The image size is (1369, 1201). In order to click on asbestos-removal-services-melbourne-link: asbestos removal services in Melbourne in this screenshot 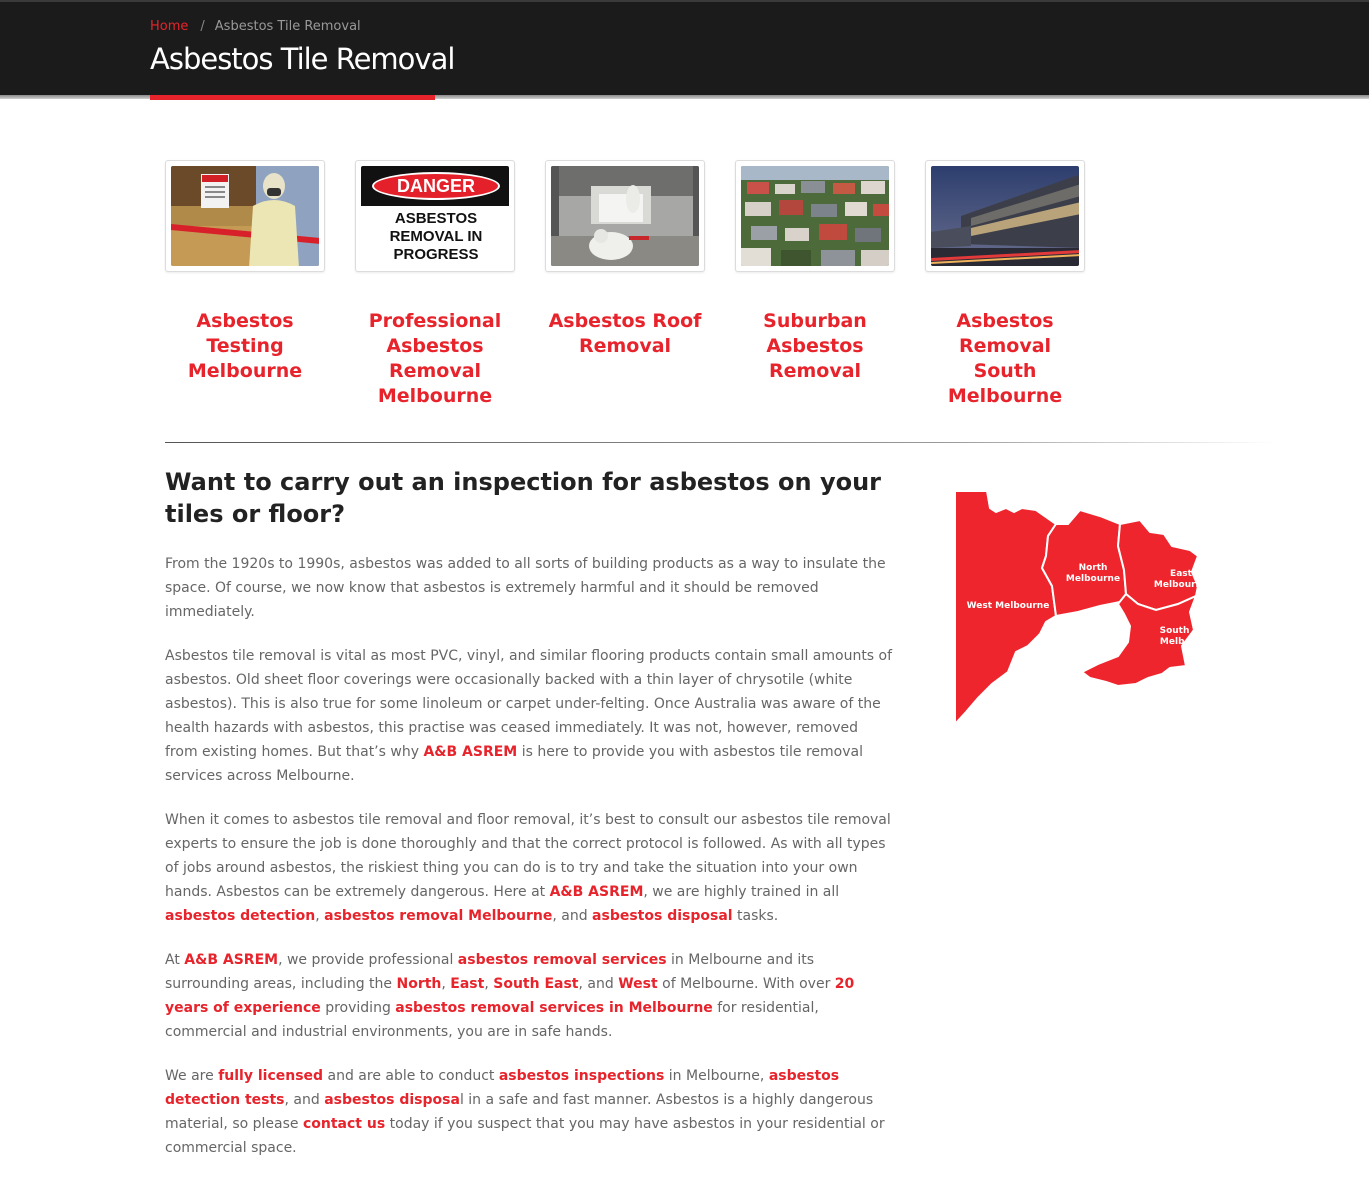, I will do `click(554, 1008)`.